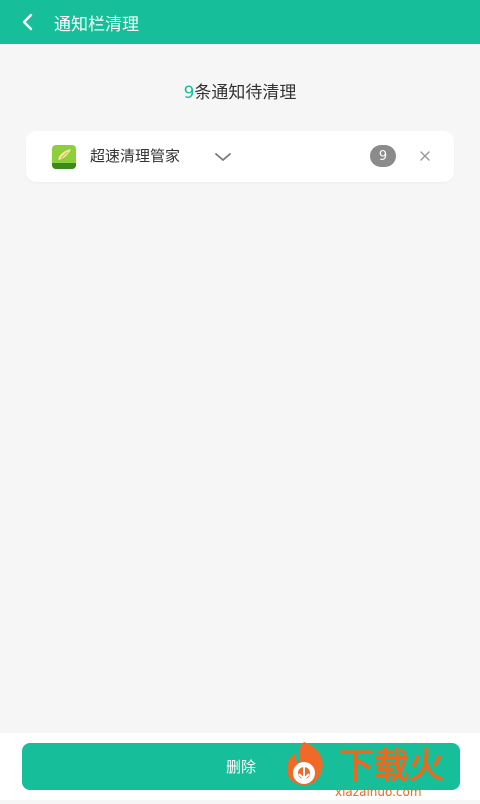 This screenshot has width=480, height=804. Describe the element at coordinates (64, 157) in the screenshot. I see `app-icon` at that location.